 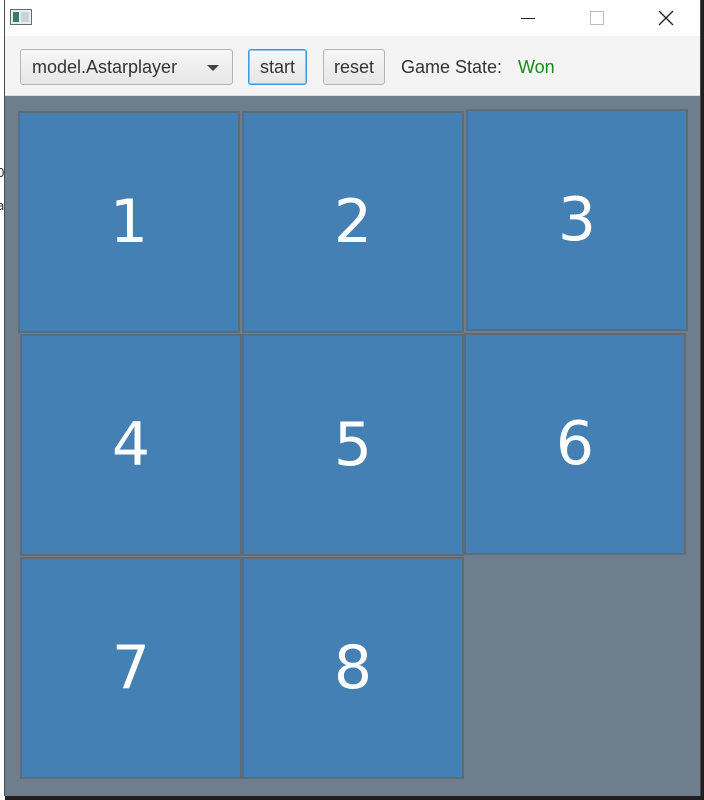 I want to click on tile-number: 4, so click(x=131, y=445).